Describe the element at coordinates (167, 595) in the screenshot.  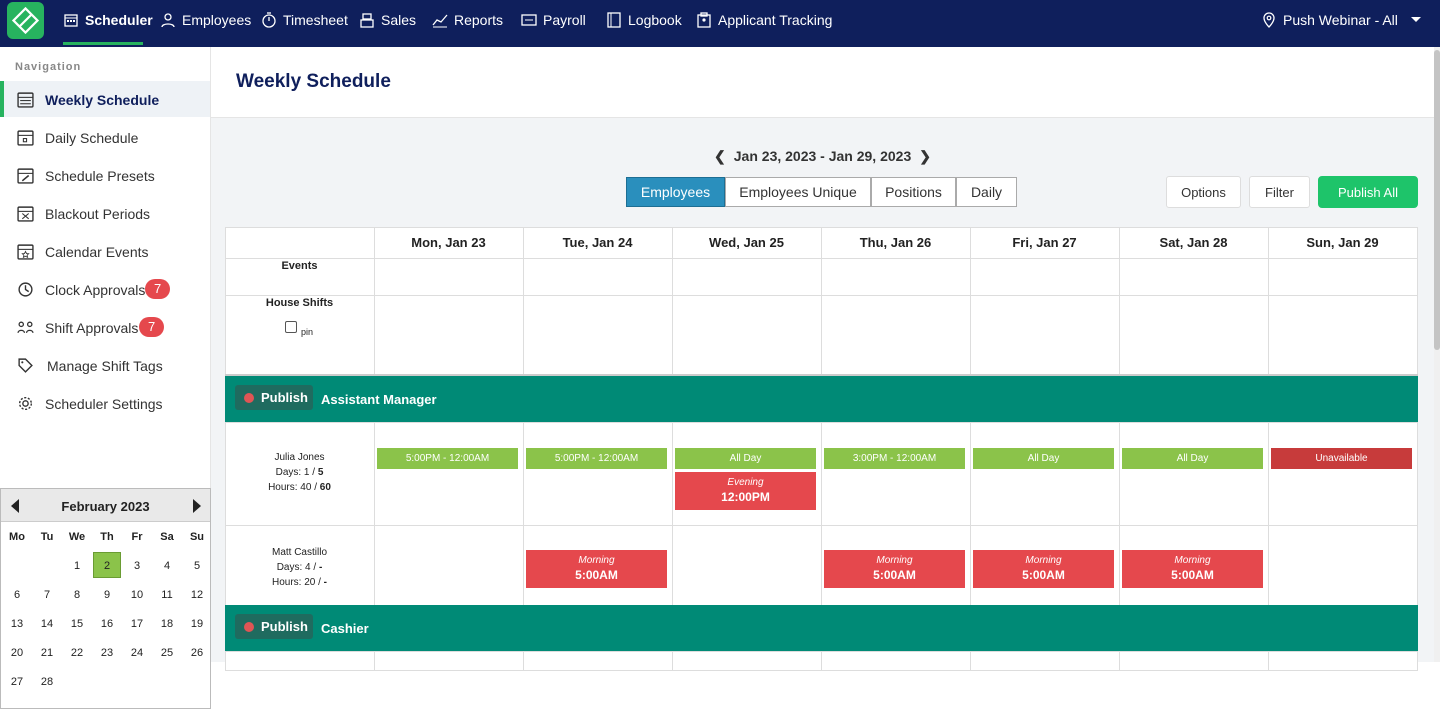
I see `calendar-day: 11` at that location.